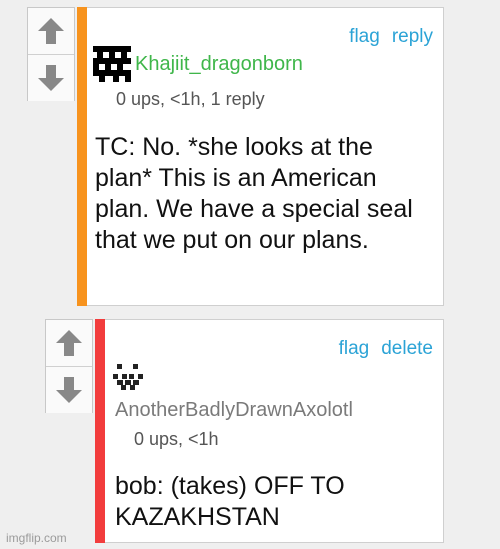  I want to click on username-link: AnotherBadlyDrawnAxolotl, so click(234, 410).